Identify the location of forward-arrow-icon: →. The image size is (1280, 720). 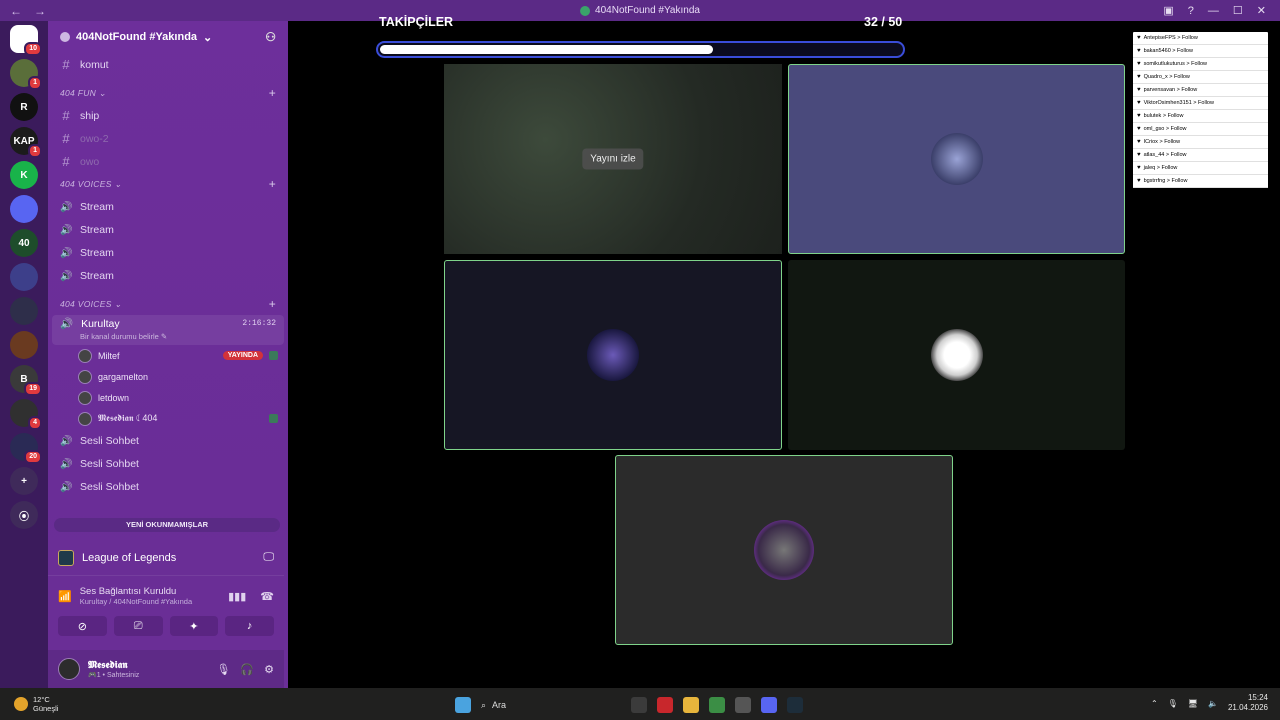
(40, 11).